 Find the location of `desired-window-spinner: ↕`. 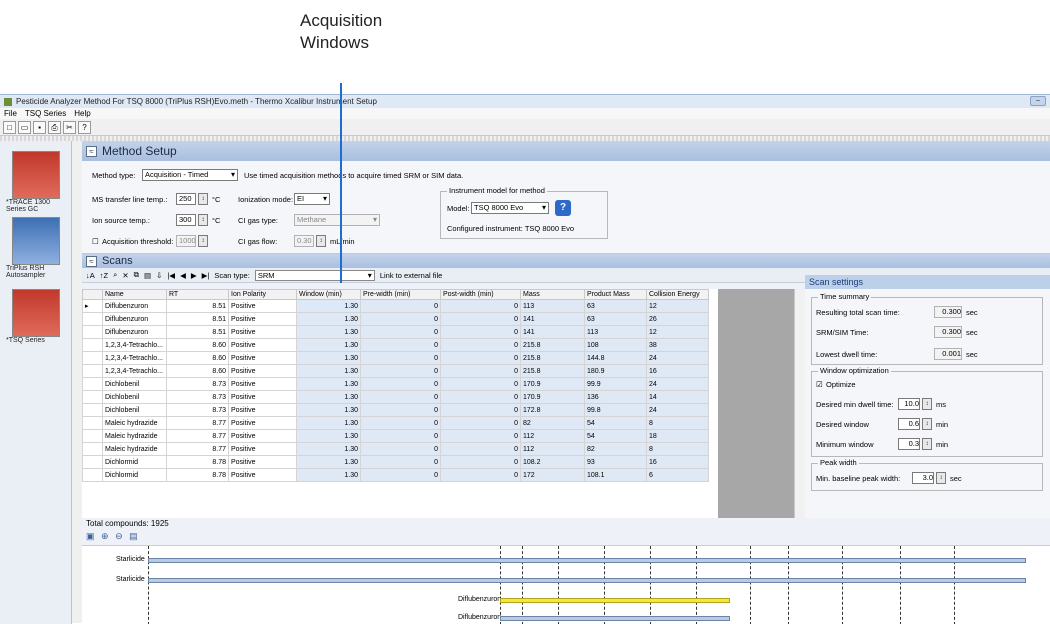

desired-window-spinner: ↕ is located at coordinates (927, 424).